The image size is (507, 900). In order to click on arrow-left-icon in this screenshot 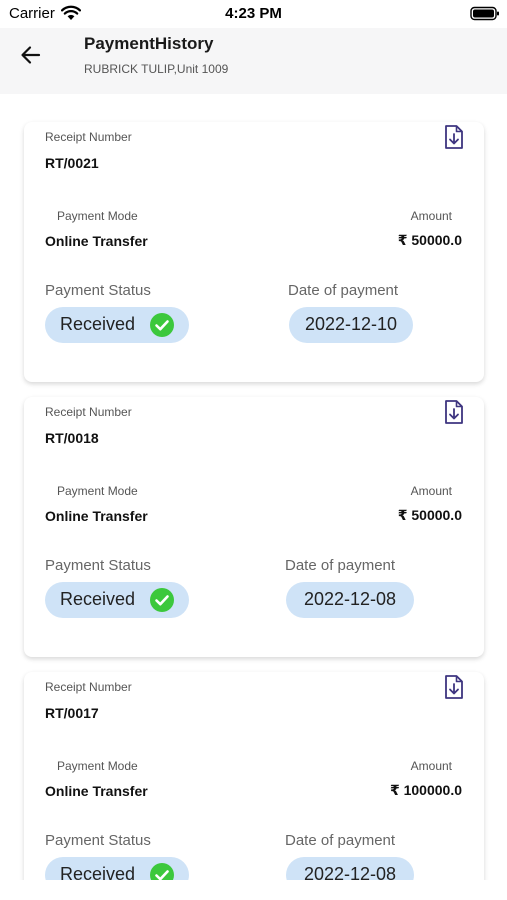, I will do `click(31, 55)`.